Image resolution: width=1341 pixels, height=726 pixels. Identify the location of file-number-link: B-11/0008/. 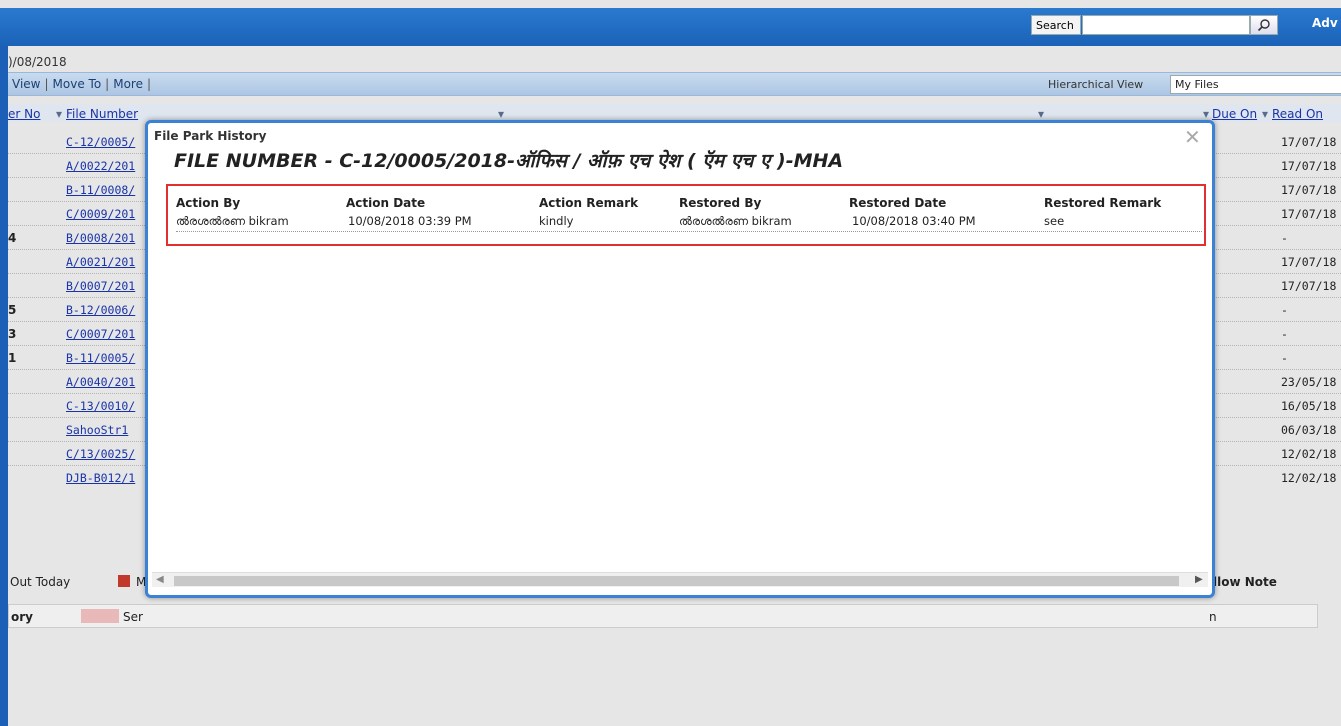
(100, 190).